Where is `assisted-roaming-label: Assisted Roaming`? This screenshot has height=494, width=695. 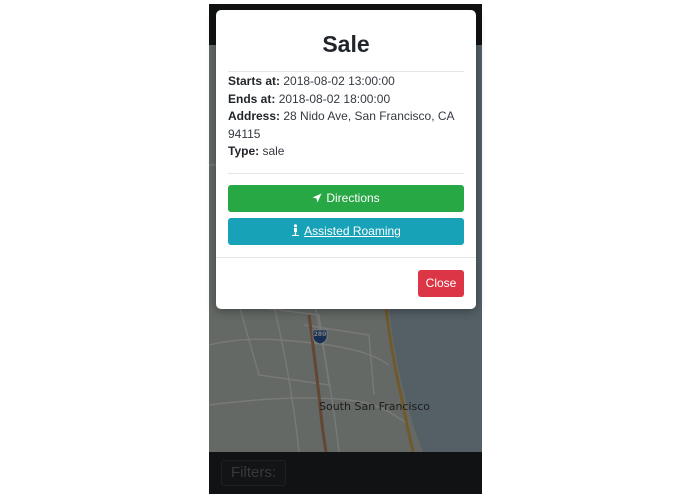
assisted-roaming-label: Assisted Roaming is located at coordinates (352, 231).